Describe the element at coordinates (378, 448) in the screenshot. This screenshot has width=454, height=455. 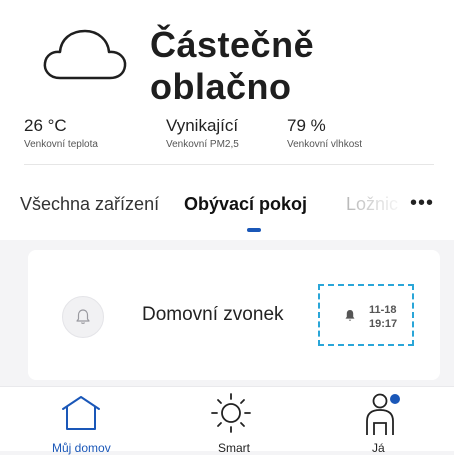
I see `nav-me-label: Já` at that location.